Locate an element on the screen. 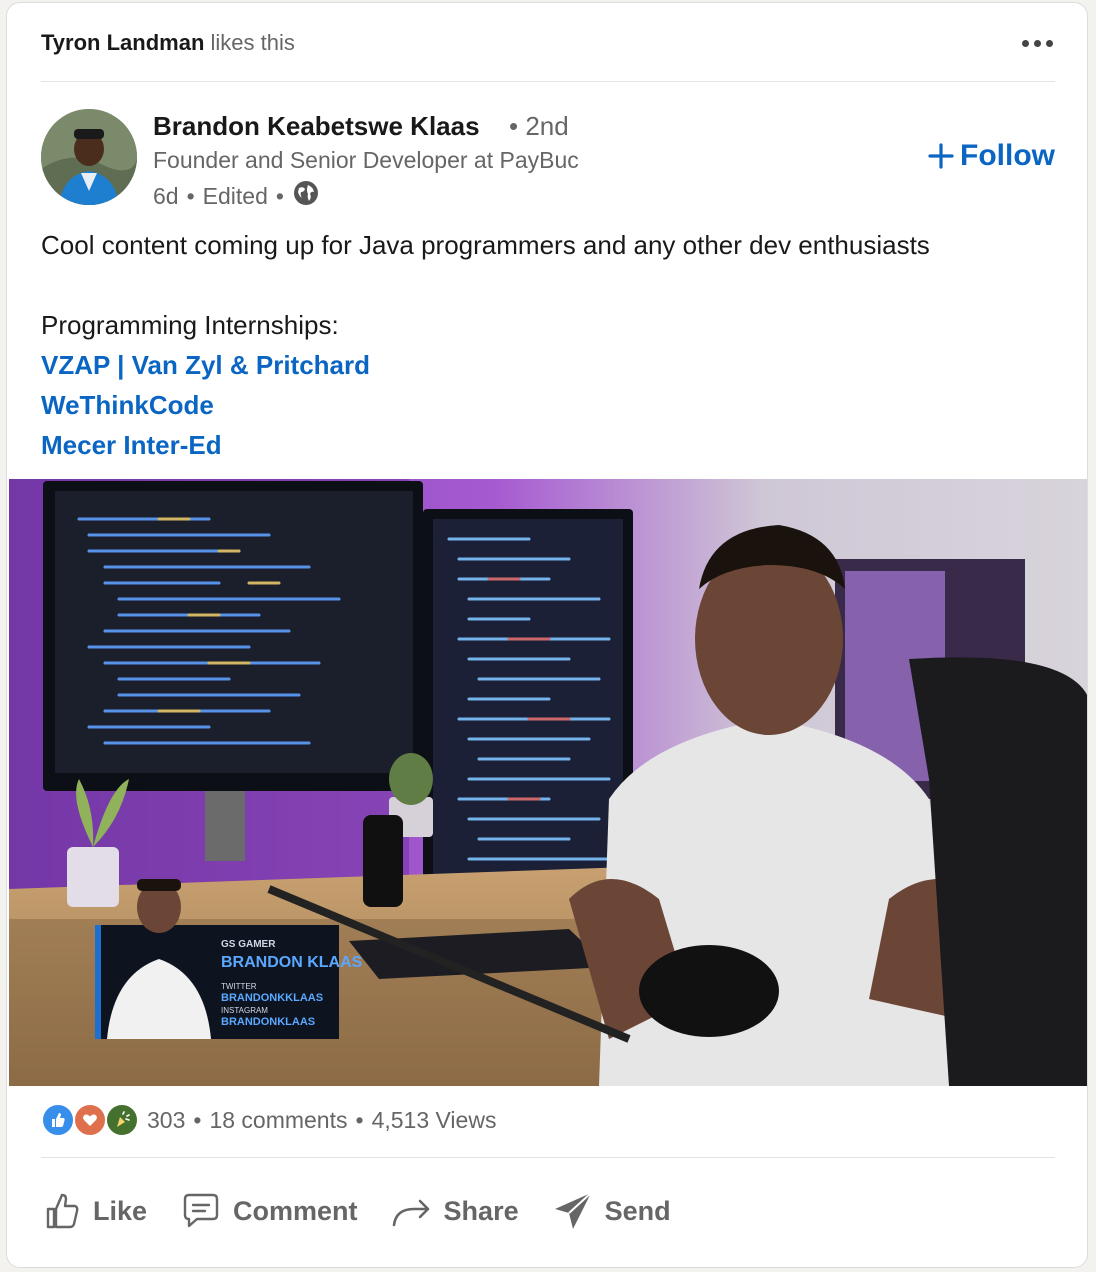  celebrate-icon is located at coordinates (122, 1120).